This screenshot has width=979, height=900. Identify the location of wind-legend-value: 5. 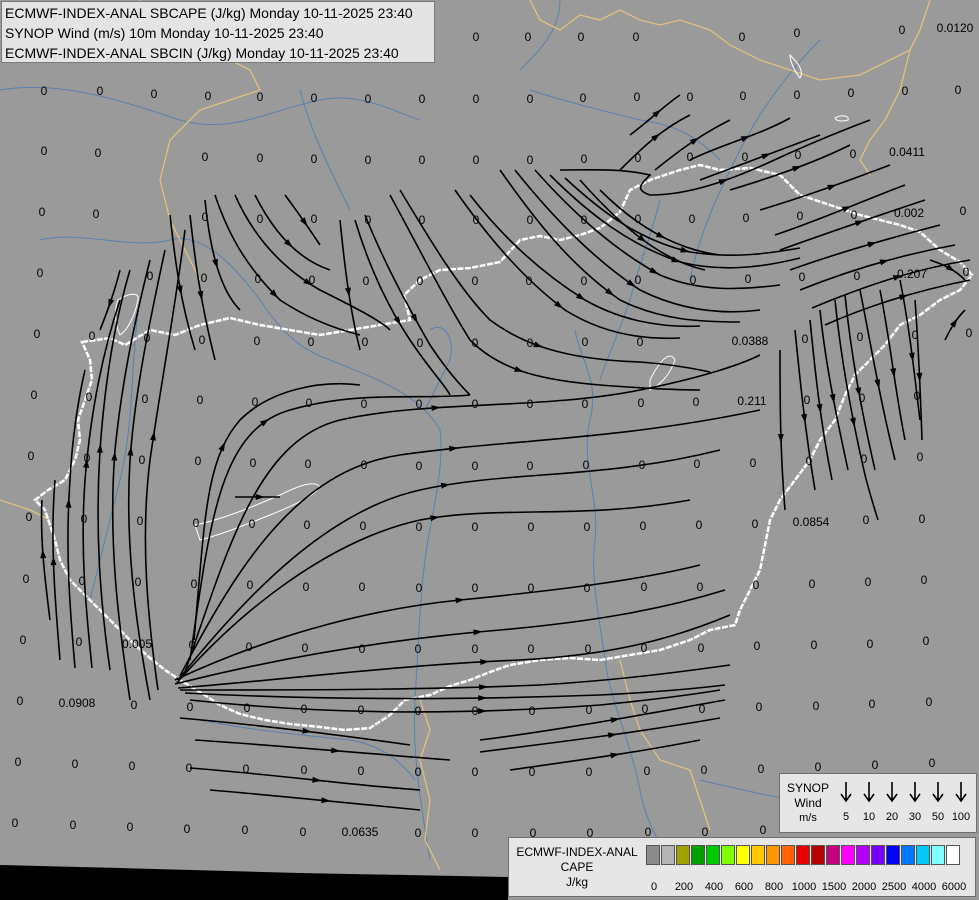
(846, 817).